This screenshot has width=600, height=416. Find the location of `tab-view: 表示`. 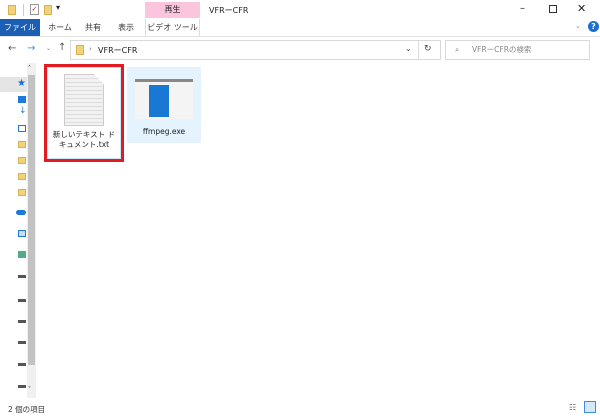

tab-view: 表示 is located at coordinates (126, 27).